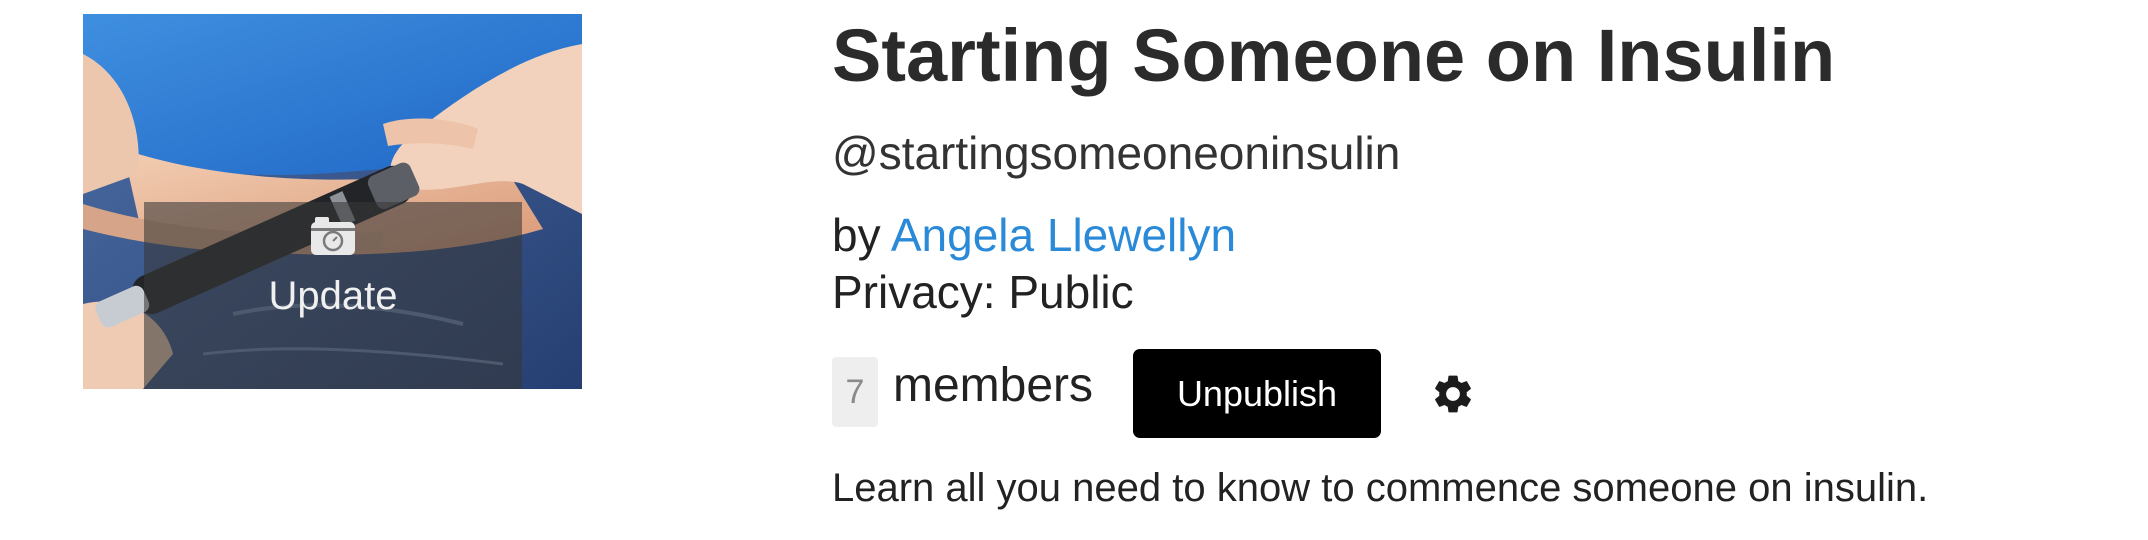 The image size is (2148, 540). Describe the element at coordinates (993, 385) in the screenshot. I see `members-label: members` at that location.